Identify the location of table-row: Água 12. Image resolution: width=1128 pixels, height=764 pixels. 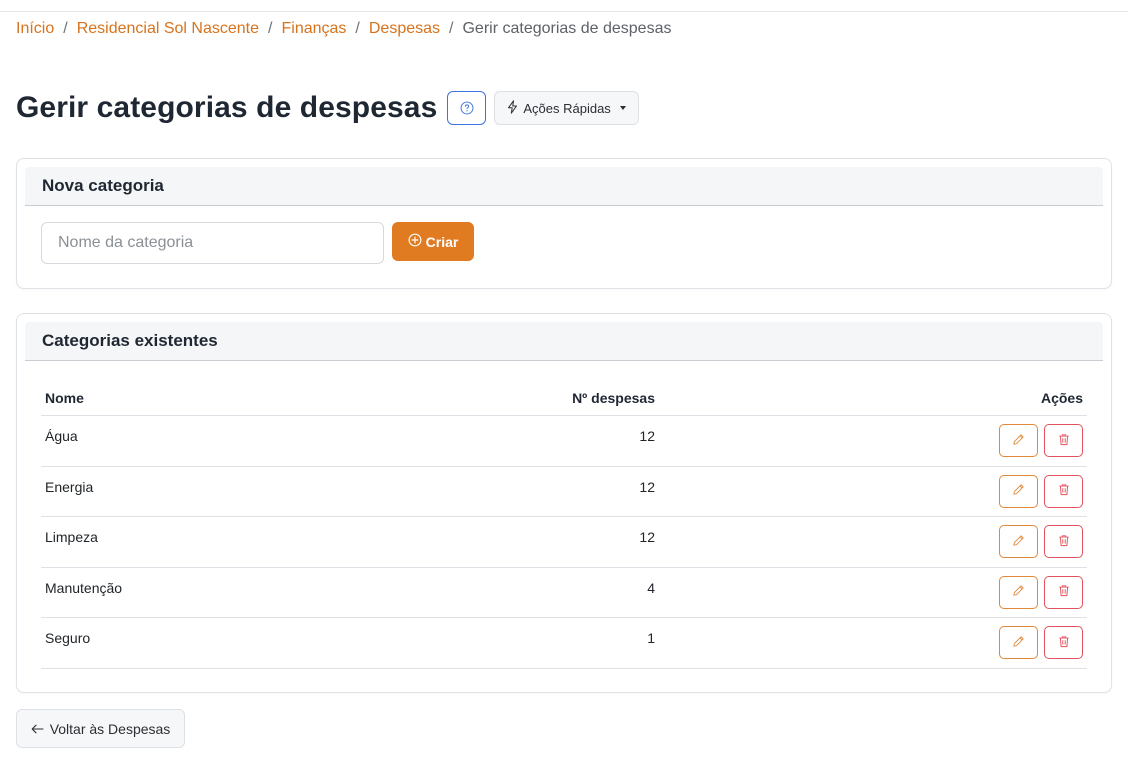
(564, 441).